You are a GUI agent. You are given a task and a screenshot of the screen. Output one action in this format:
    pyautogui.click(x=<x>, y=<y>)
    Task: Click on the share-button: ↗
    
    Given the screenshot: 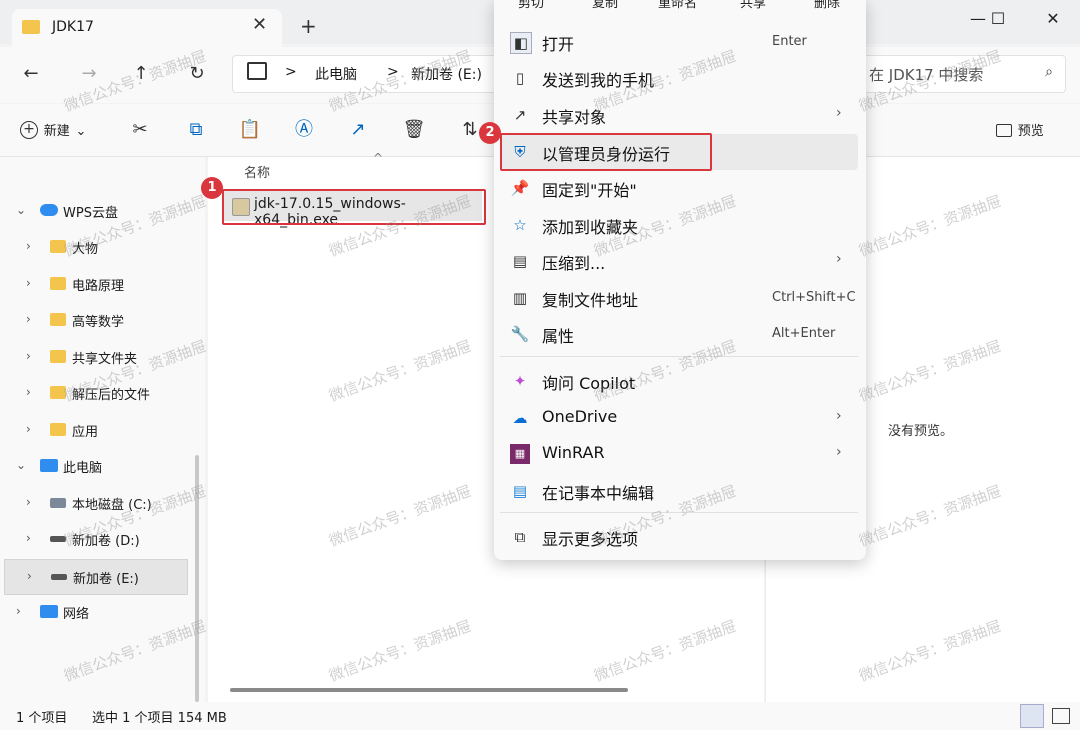 What is the action you would take?
    pyautogui.click(x=358, y=130)
    